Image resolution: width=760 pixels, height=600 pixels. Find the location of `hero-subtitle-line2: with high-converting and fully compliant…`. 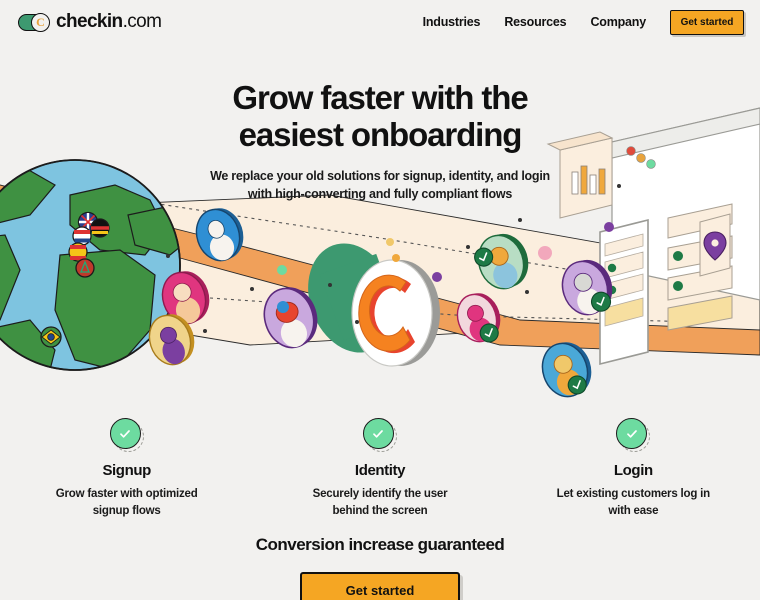

hero-subtitle-line2: with high-converting and fully compliant… is located at coordinates (380, 194).